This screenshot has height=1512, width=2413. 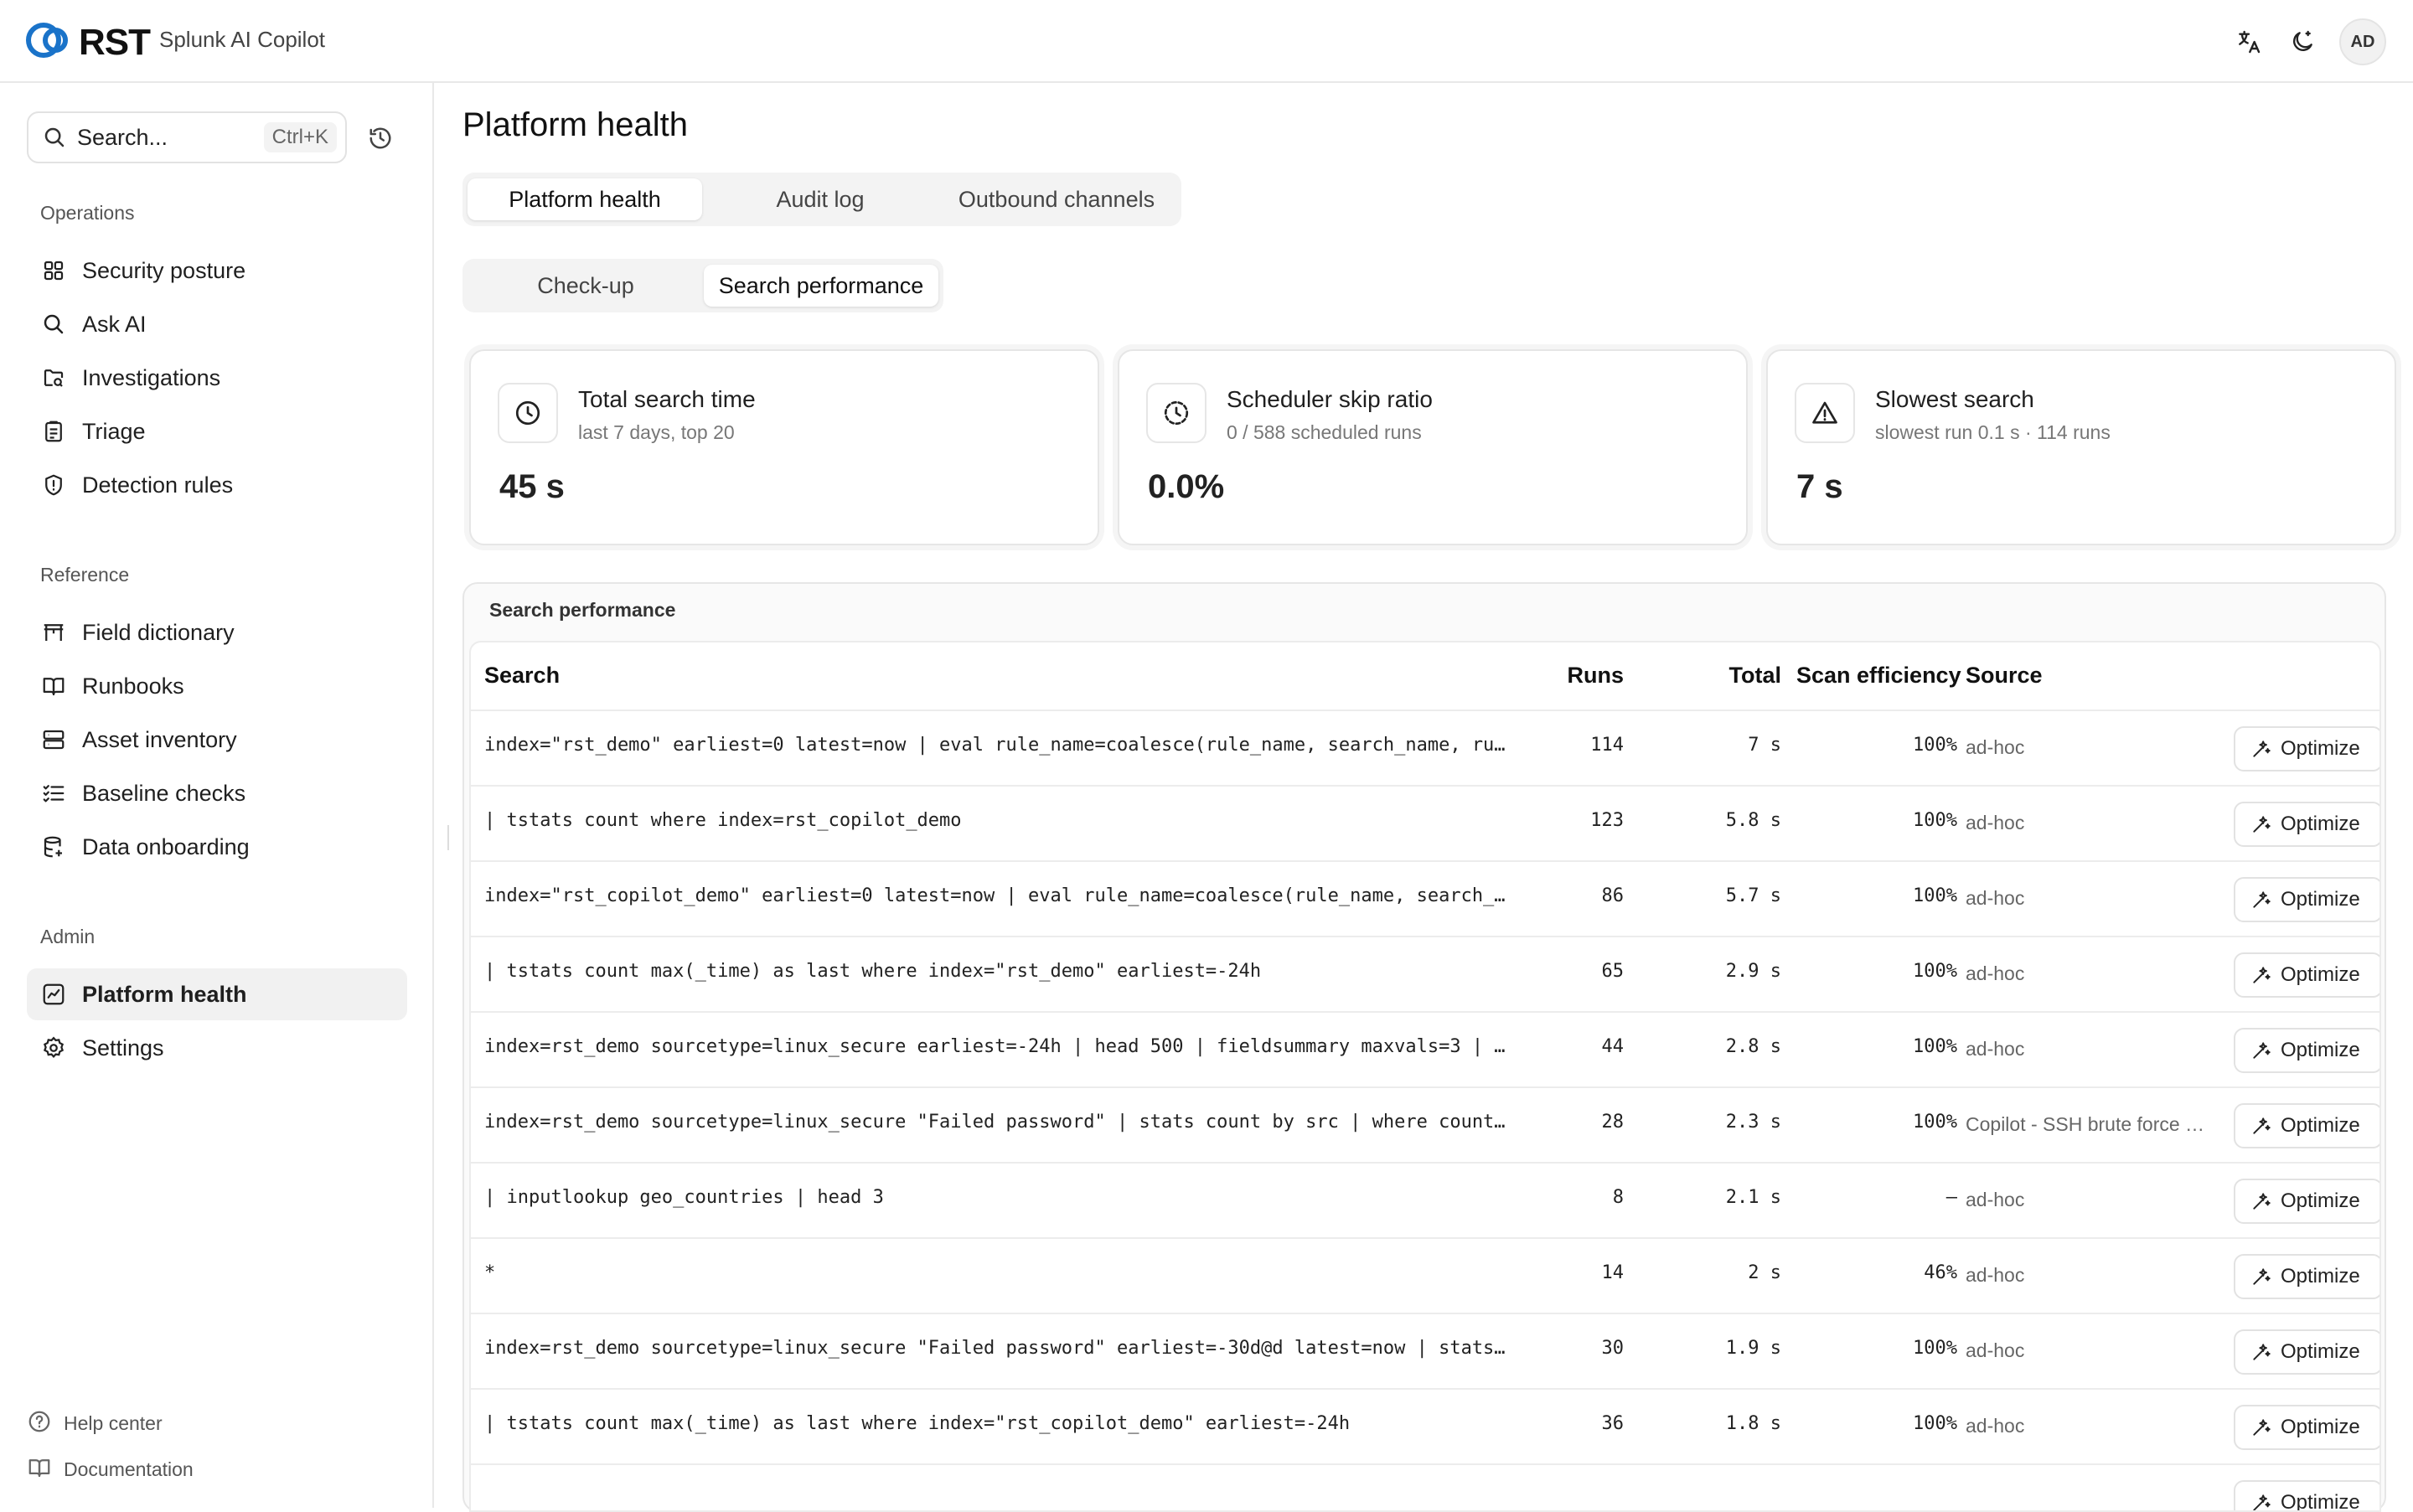 I want to click on grid-icon, so click(x=54, y=270).